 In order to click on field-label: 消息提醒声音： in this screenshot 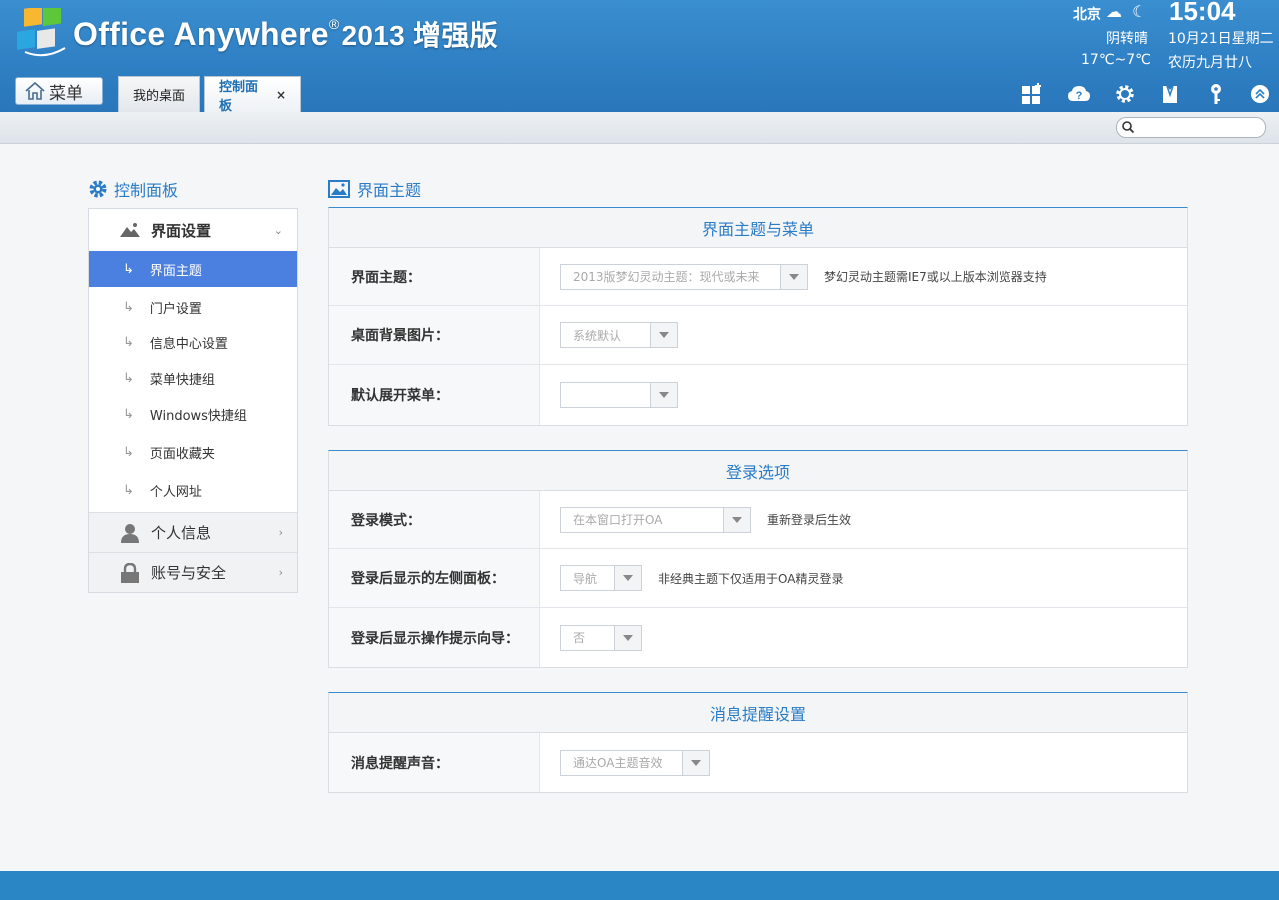, I will do `click(434, 762)`.